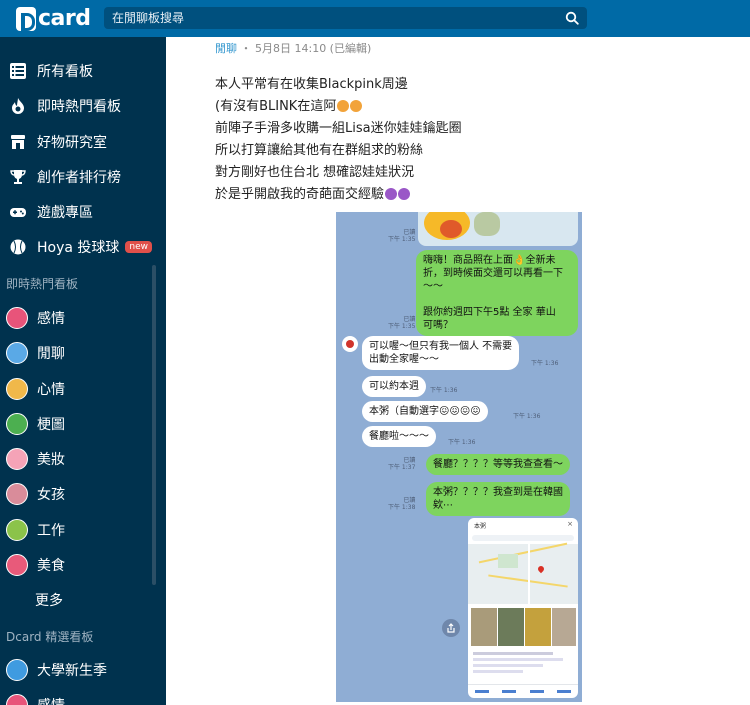 The width and height of the screenshot is (750, 705). I want to click on sidebar-board-freshman: 大學新生季, so click(83, 670).